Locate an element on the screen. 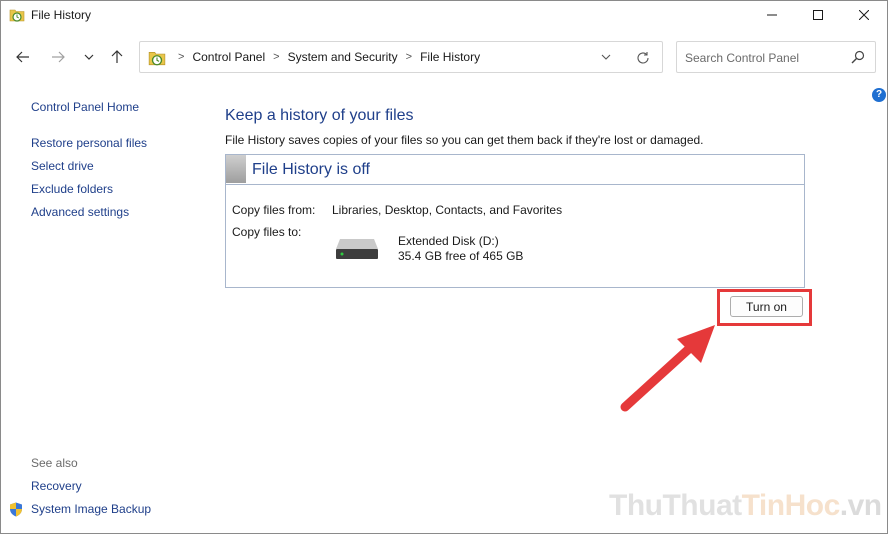 The height and width of the screenshot is (534, 888). up-arrow-icon is located at coordinates (117, 57).